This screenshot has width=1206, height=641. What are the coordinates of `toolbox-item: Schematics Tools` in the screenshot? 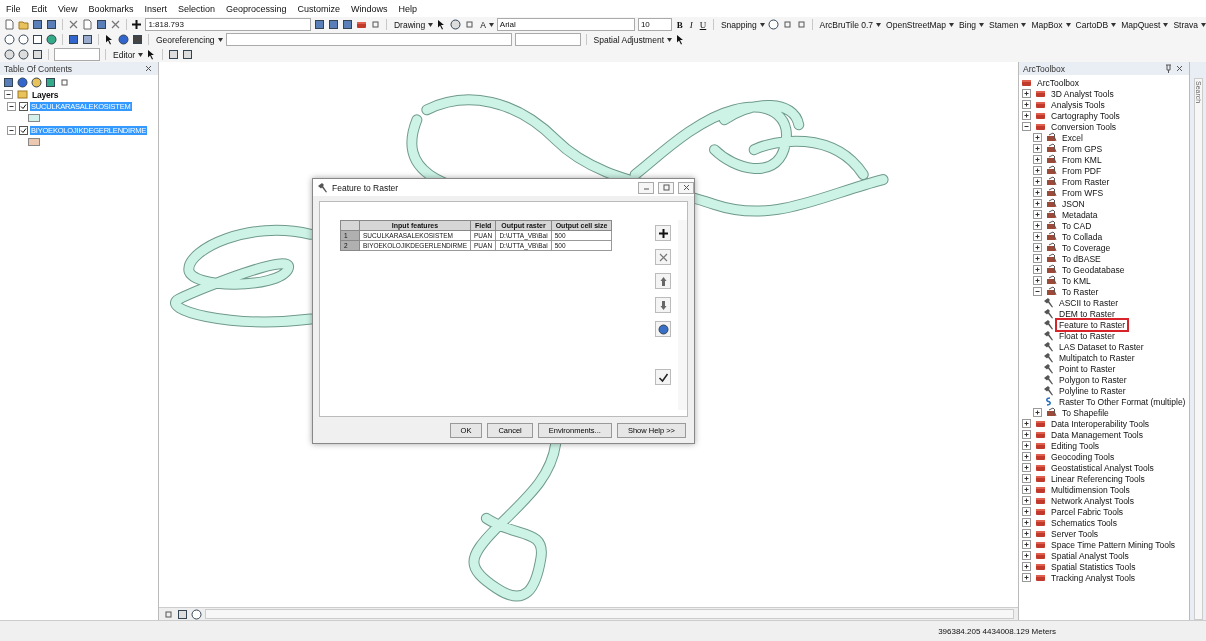 It's located at (1084, 522).